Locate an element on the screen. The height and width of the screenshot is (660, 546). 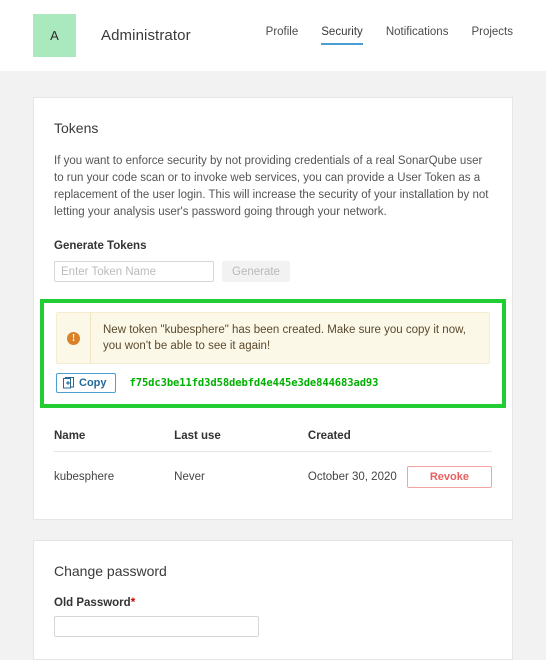
generate-token-form: Generate is located at coordinates (273, 271).